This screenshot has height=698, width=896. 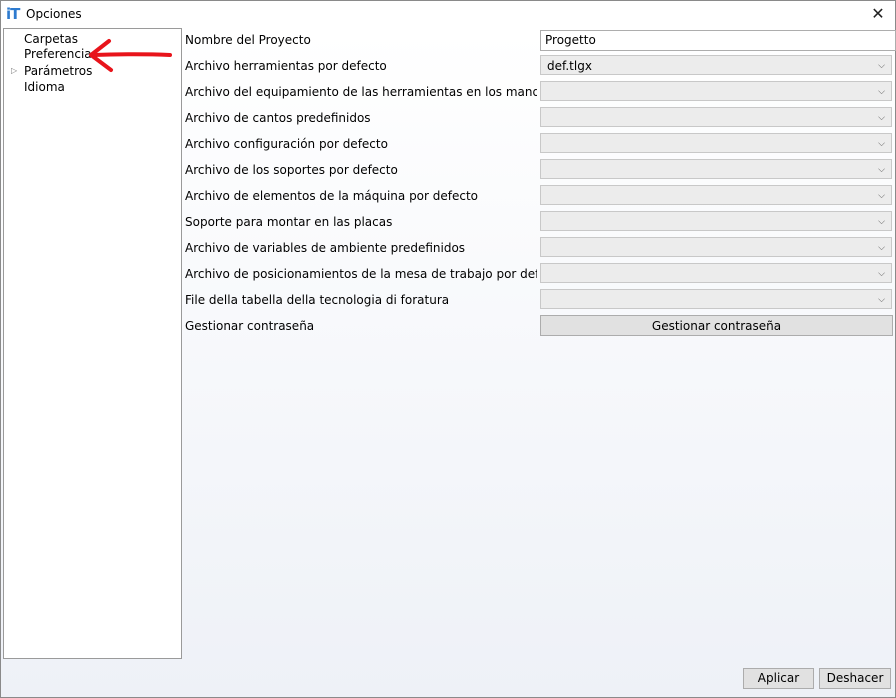 What do you see at coordinates (58, 71) in the screenshot?
I see `tree-item-parametros: Parámetros` at bounding box center [58, 71].